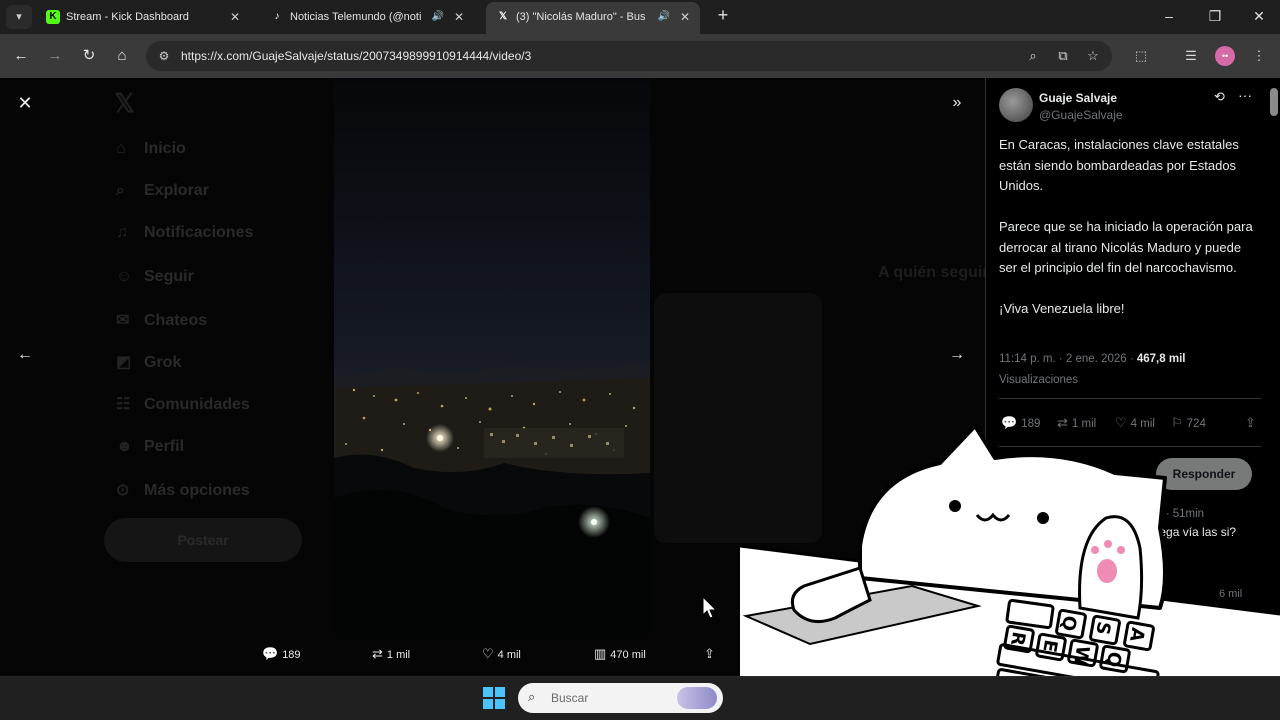 This screenshot has height=720, width=1280. I want to click on mail-icon: ✉, so click(123, 320).